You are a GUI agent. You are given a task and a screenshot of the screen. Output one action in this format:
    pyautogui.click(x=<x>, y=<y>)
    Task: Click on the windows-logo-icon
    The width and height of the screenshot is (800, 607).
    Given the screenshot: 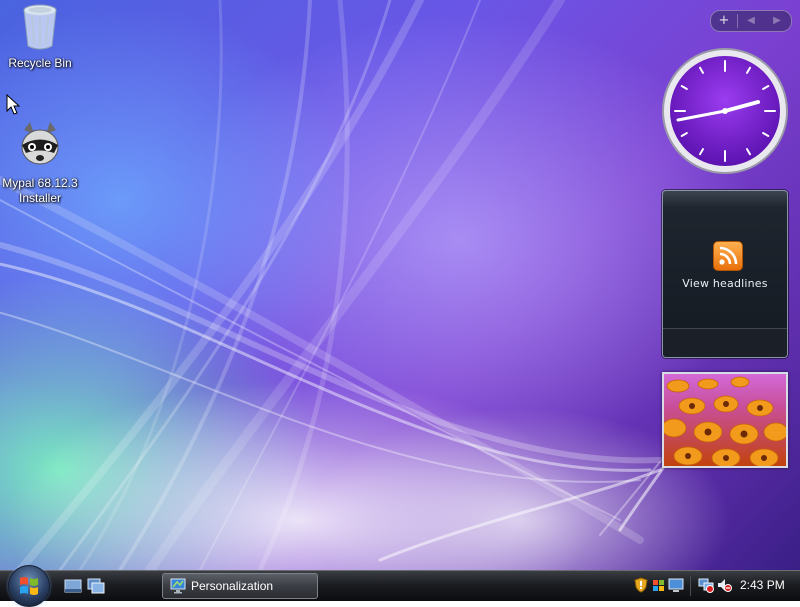 What is the action you would take?
    pyautogui.click(x=29, y=586)
    